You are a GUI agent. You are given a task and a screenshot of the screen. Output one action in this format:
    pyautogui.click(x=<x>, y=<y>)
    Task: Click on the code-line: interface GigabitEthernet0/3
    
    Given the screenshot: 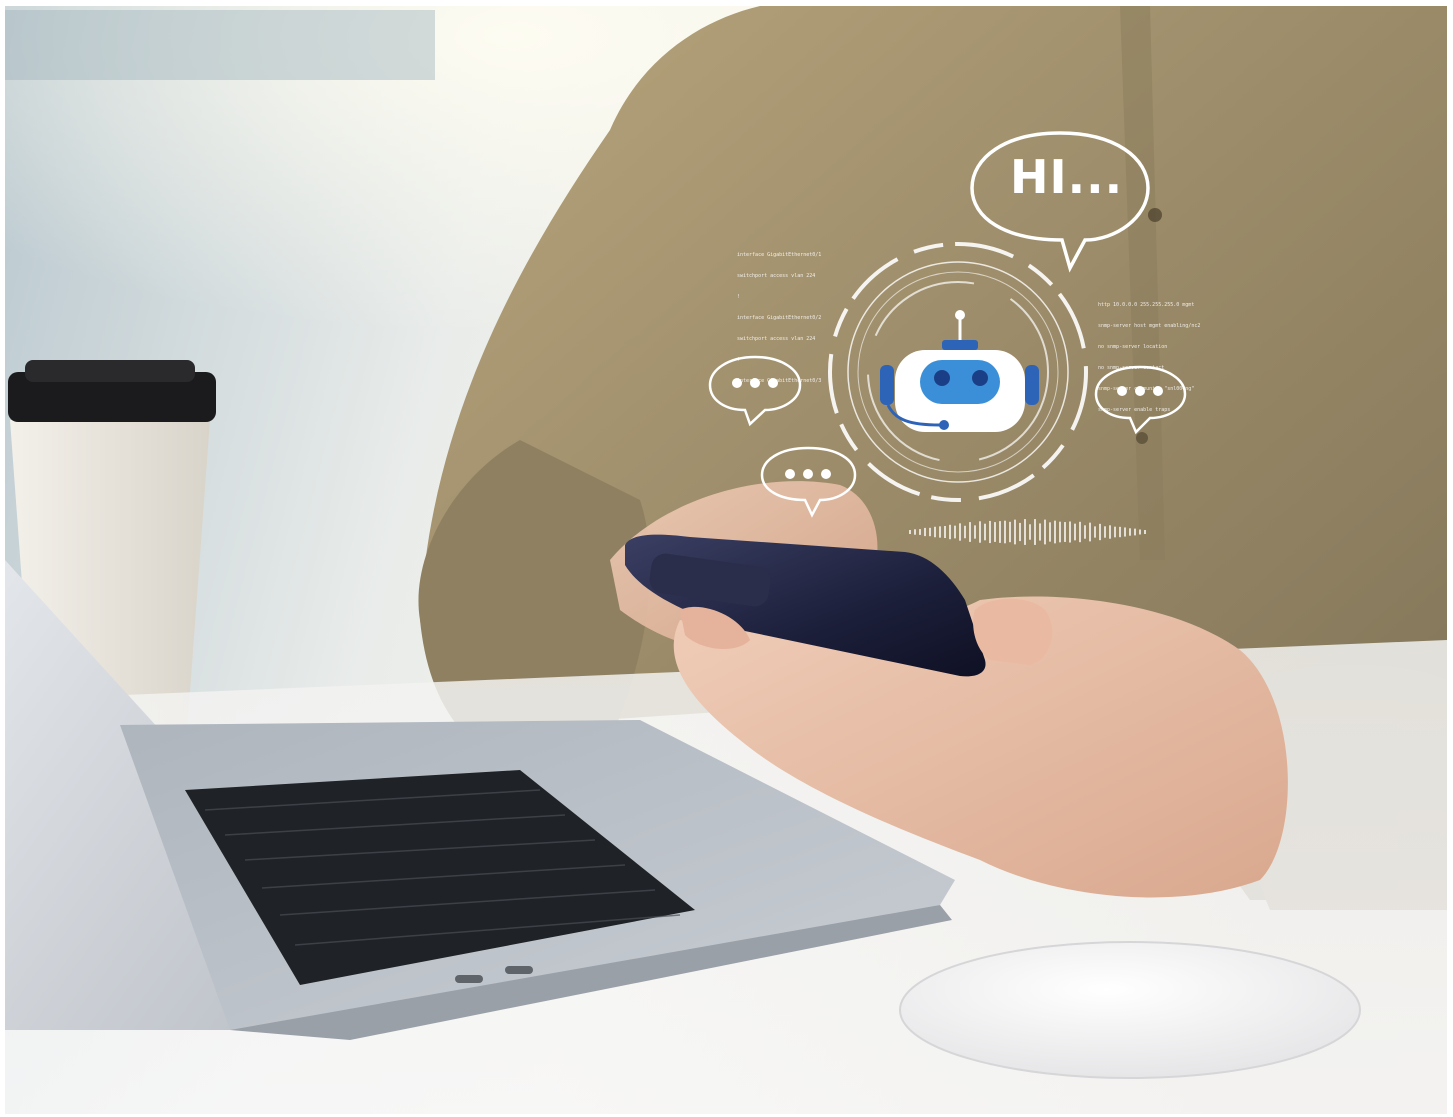 What is the action you would take?
    pyautogui.click(x=779, y=381)
    